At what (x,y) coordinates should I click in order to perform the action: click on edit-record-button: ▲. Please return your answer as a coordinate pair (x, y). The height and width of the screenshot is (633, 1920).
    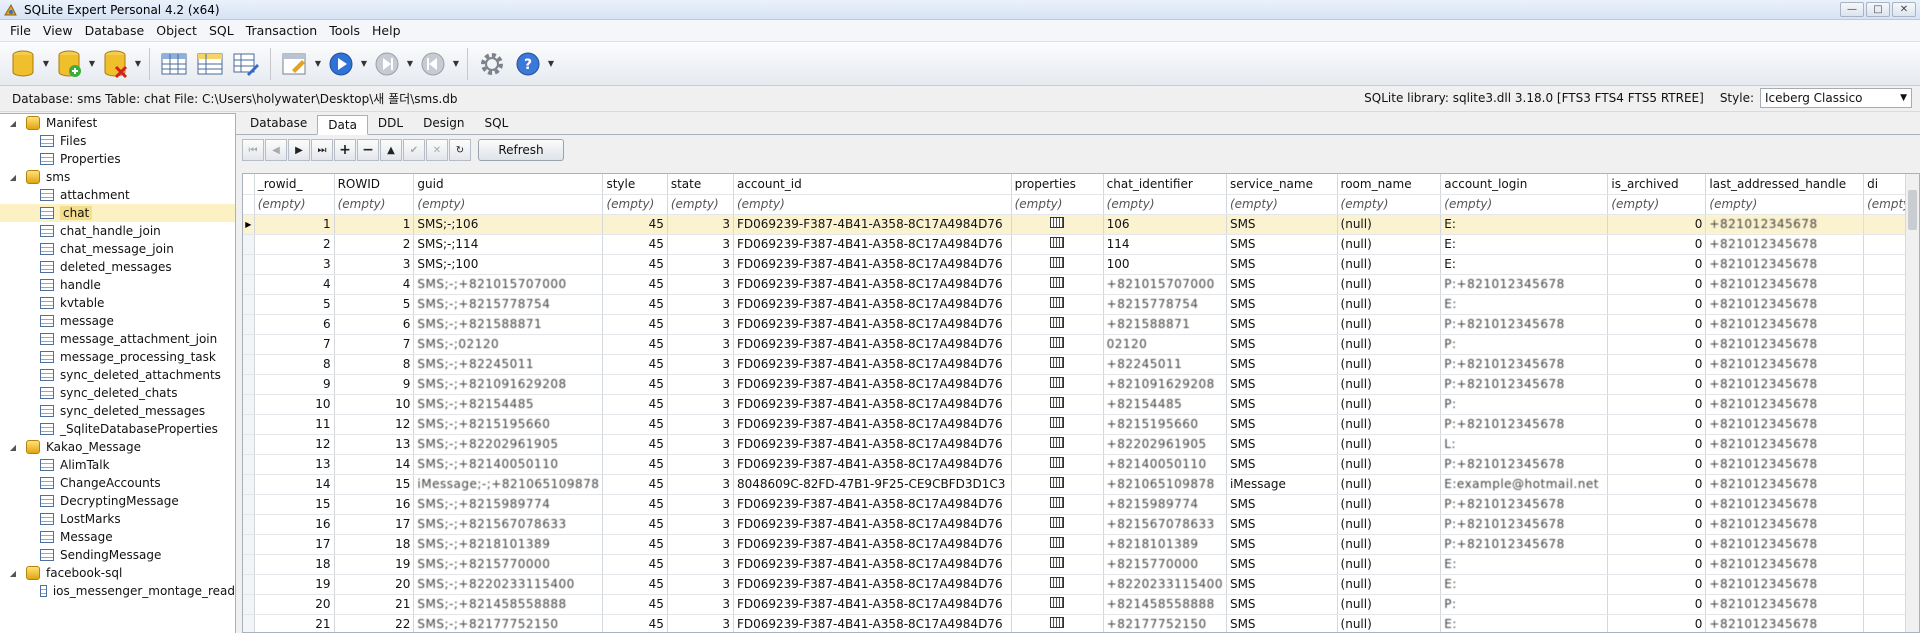
    Looking at the image, I should click on (391, 150).